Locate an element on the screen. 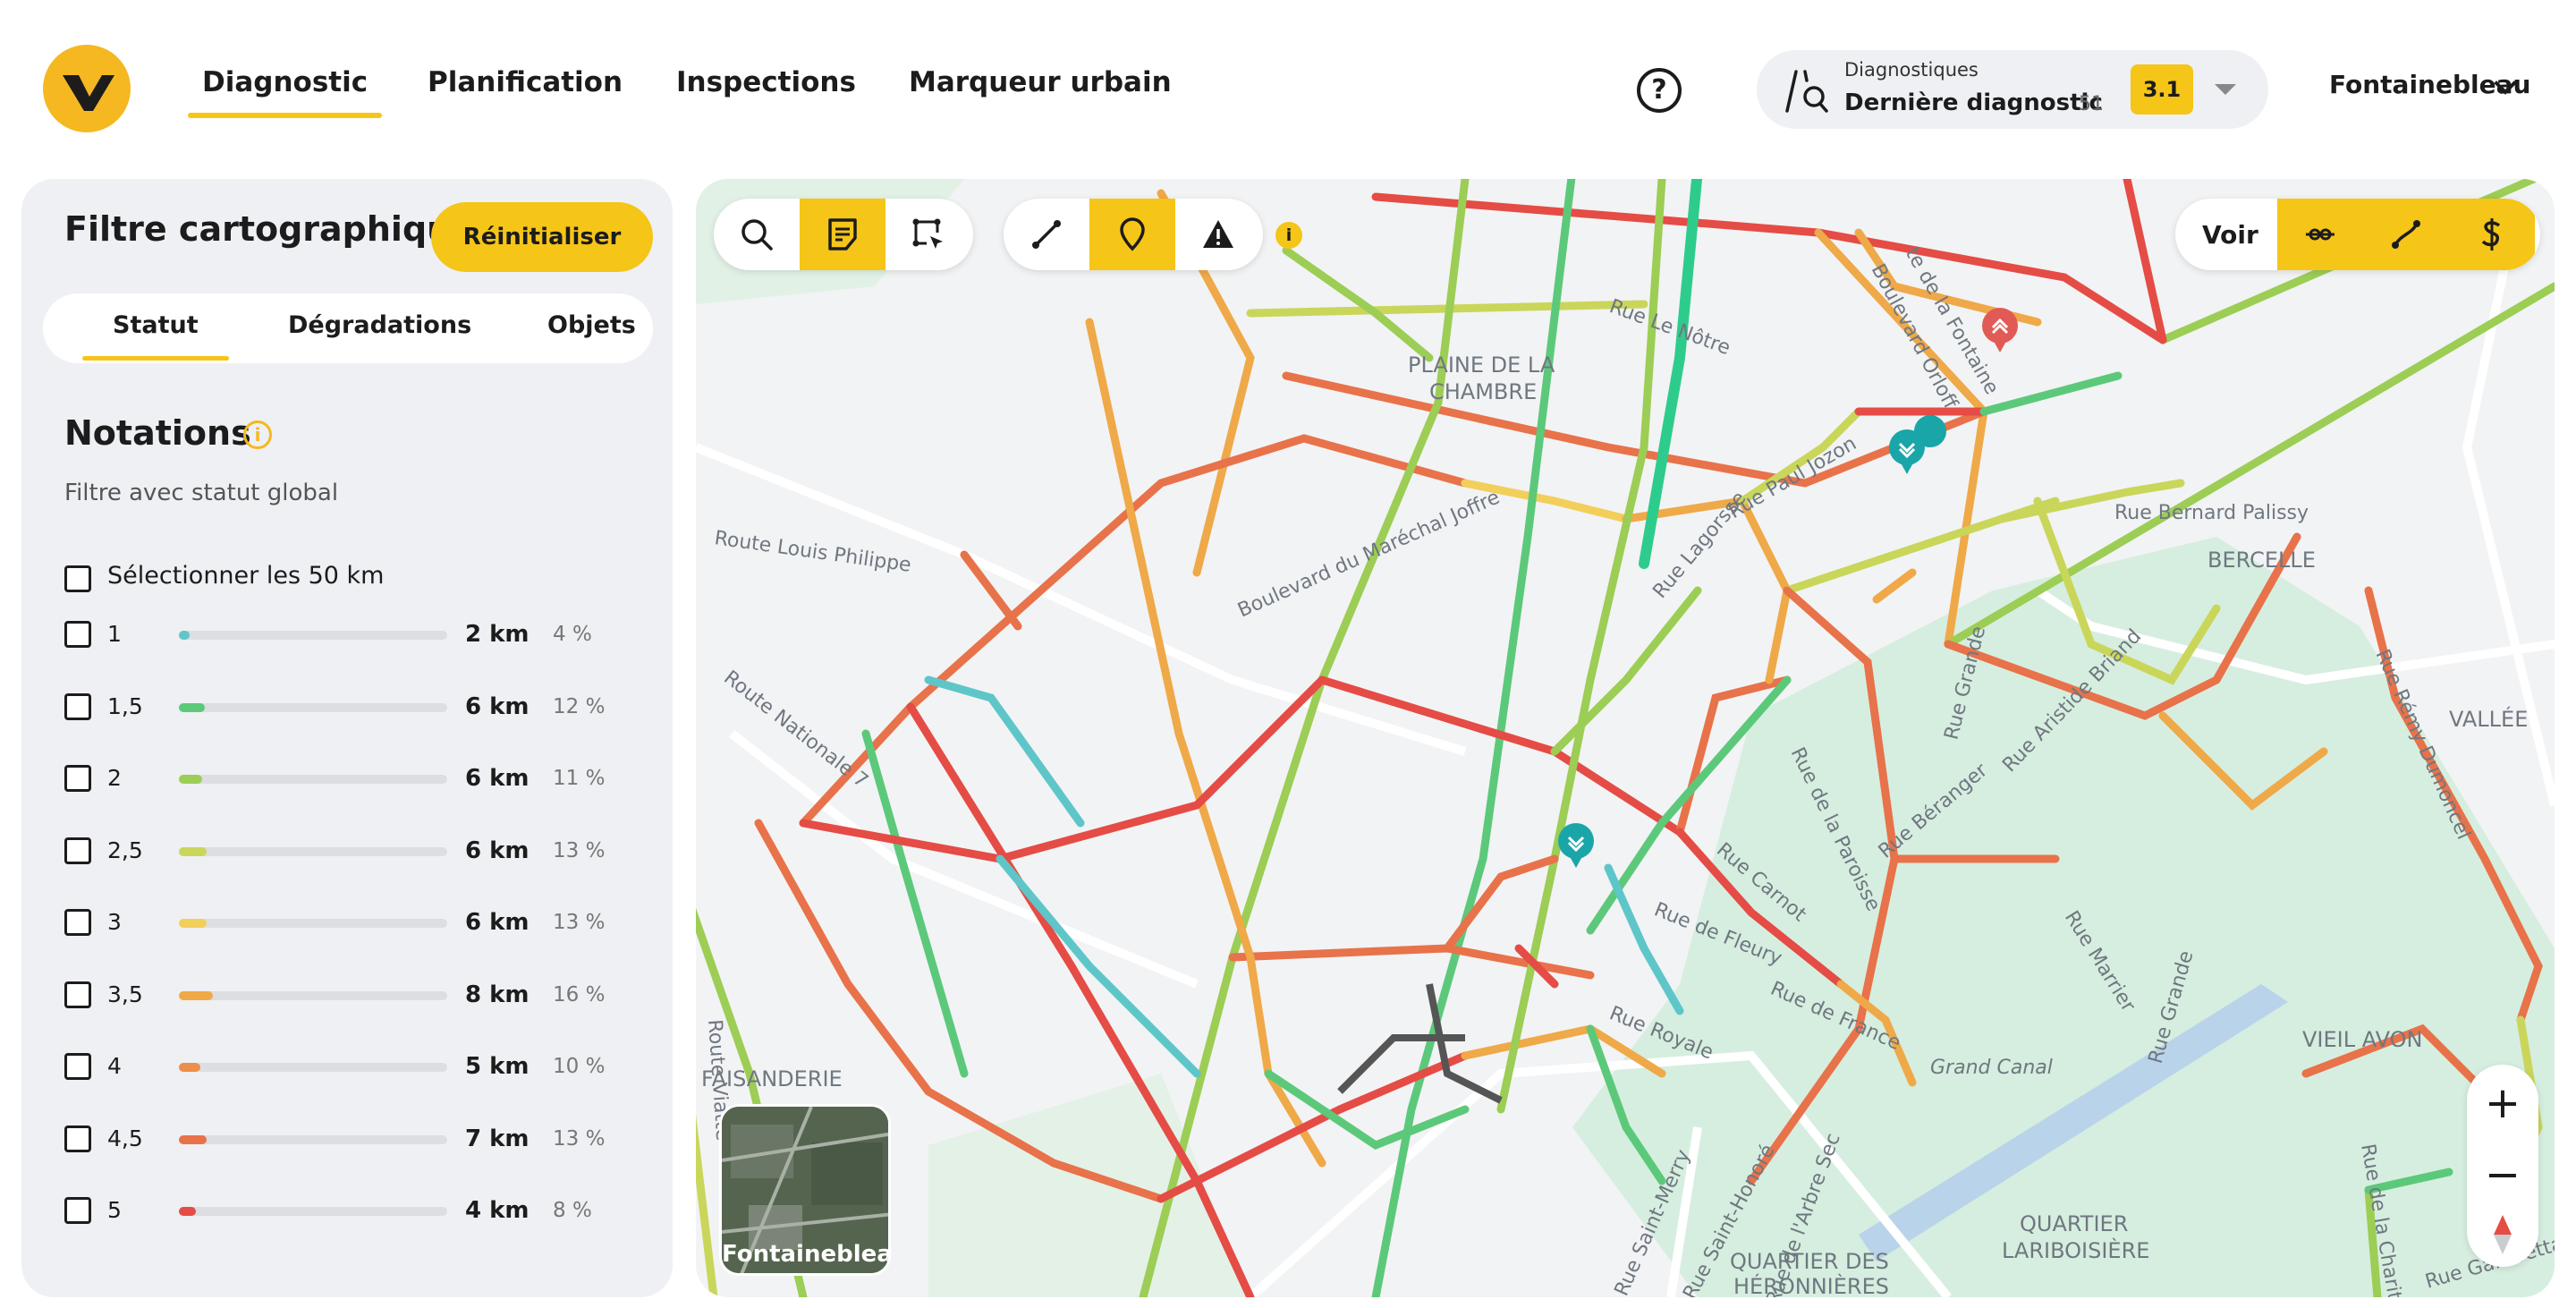  rating-label: 4 is located at coordinates (114, 1066).